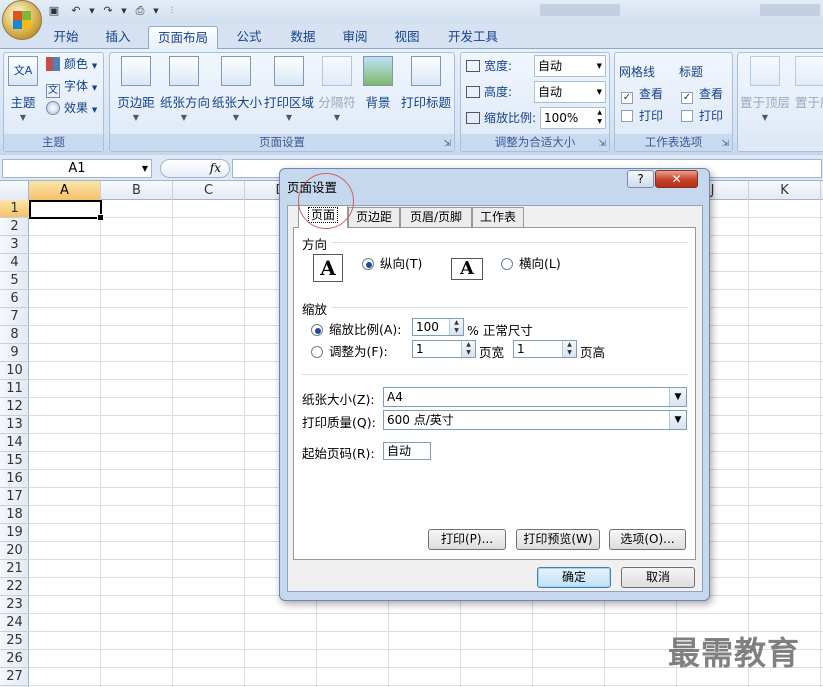 Image resolution: width=823 pixels, height=687 pixels. Describe the element at coordinates (14, 190) in the screenshot. I see `select-all-button` at that location.